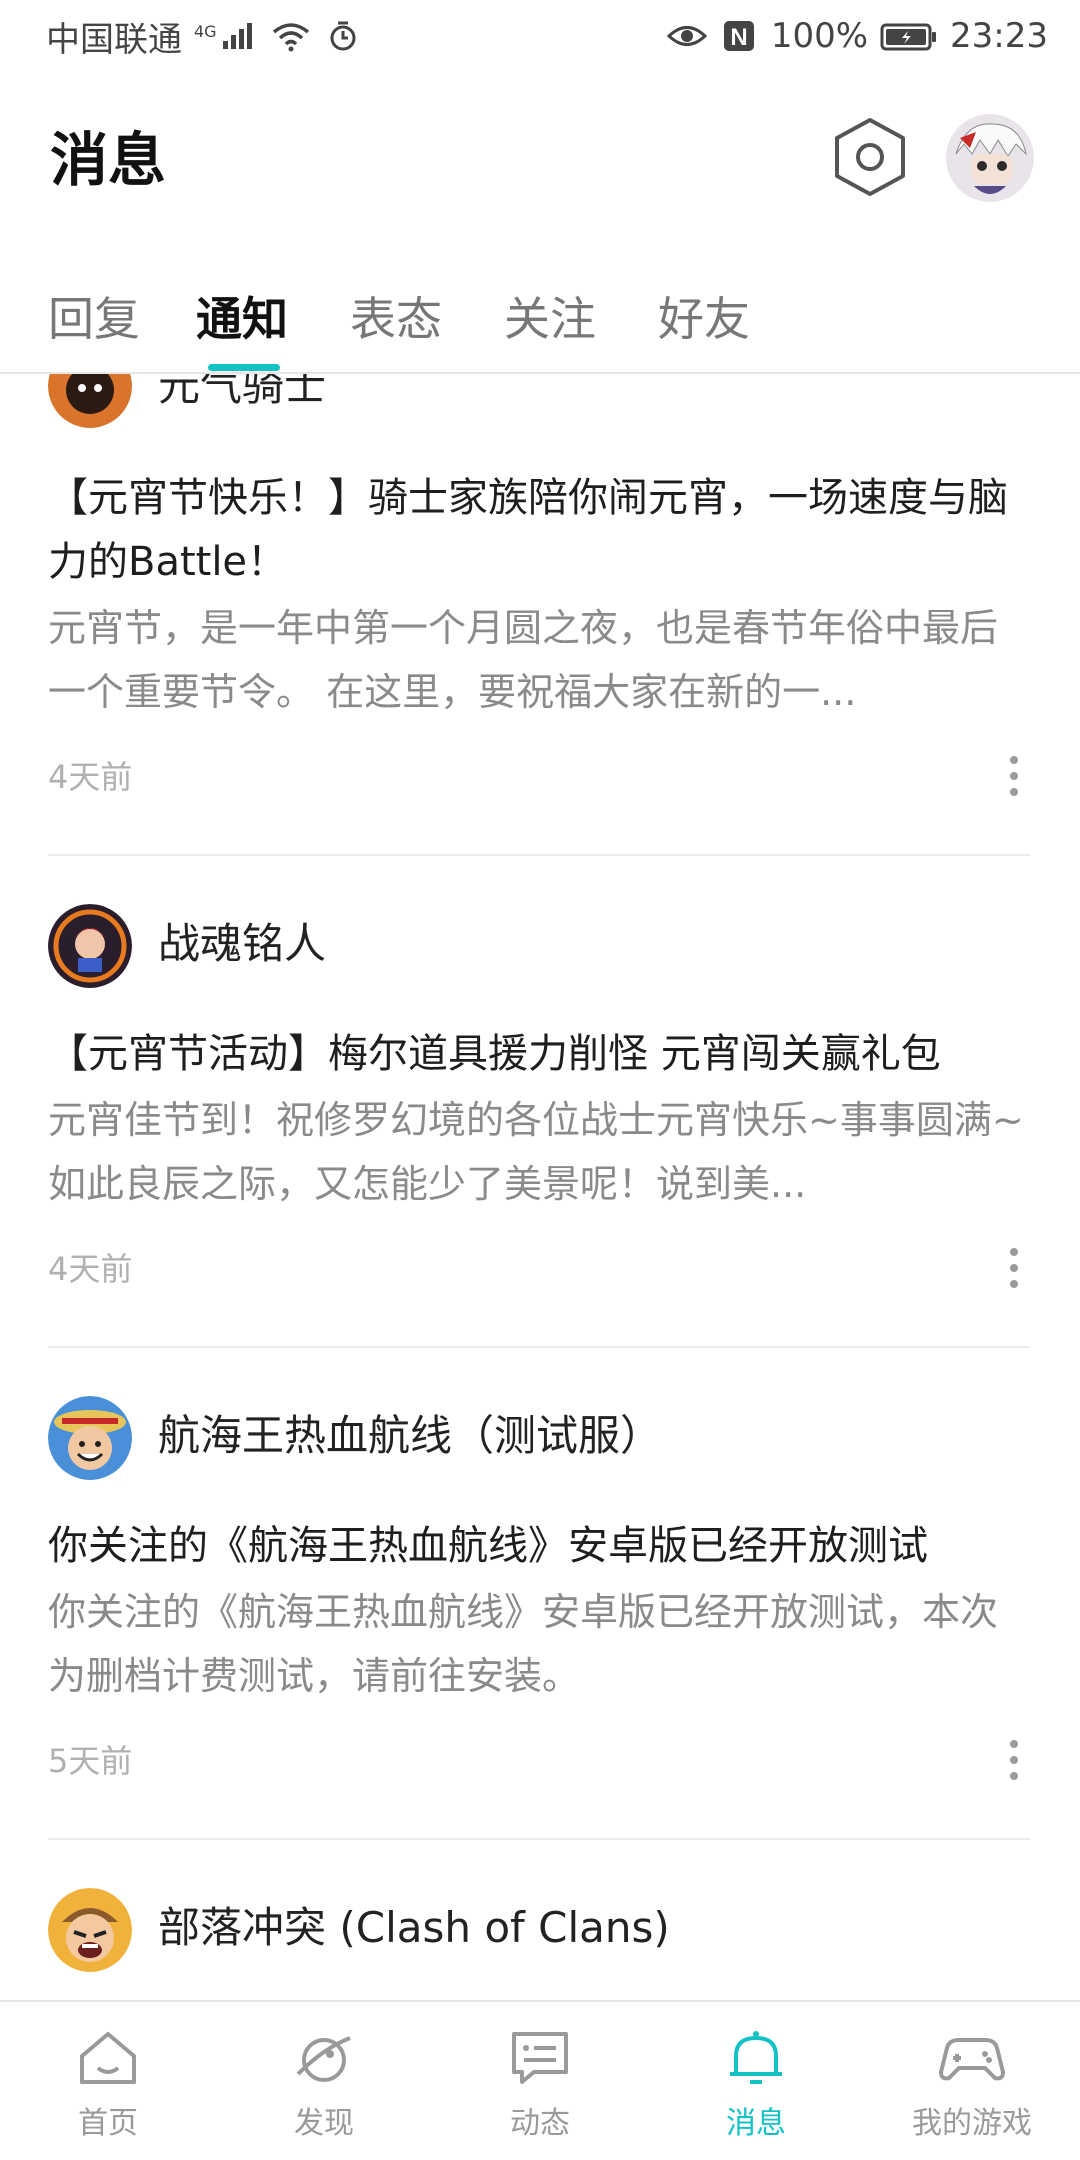 The image size is (1080, 2160). Describe the element at coordinates (94, 319) in the screenshot. I see `tab-reply: 回复` at that location.